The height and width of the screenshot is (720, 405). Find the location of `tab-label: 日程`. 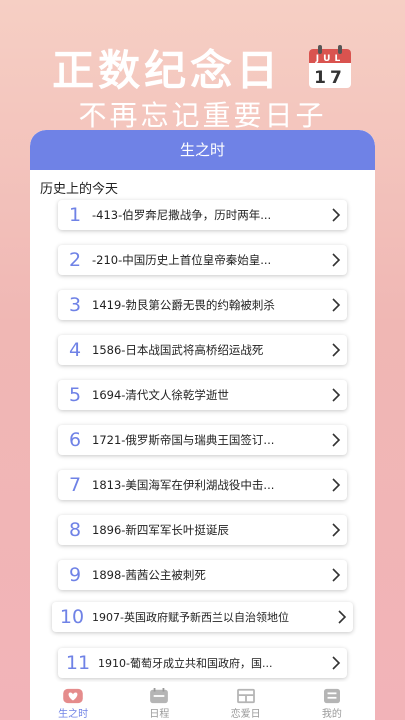

tab-label: 日程 is located at coordinates (159, 714).